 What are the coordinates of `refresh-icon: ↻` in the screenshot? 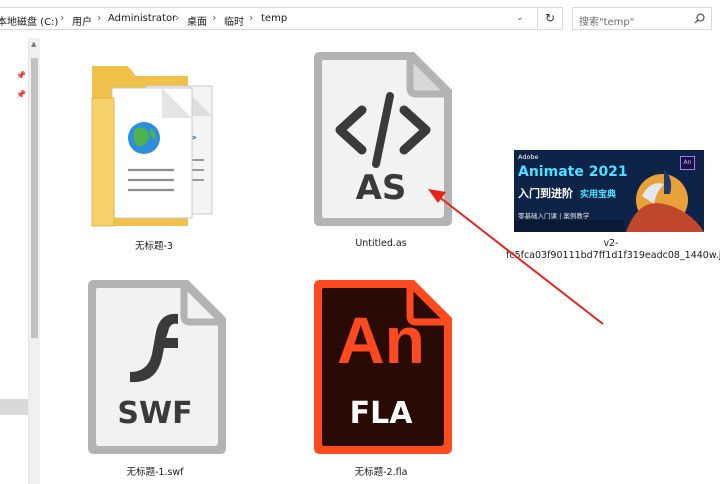 It's located at (550, 18).